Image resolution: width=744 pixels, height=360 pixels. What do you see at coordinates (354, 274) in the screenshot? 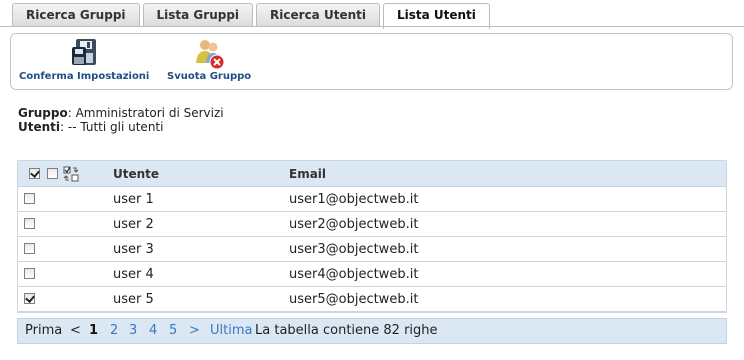
I see `row-email: user4@objectweb.it` at bounding box center [354, 274].